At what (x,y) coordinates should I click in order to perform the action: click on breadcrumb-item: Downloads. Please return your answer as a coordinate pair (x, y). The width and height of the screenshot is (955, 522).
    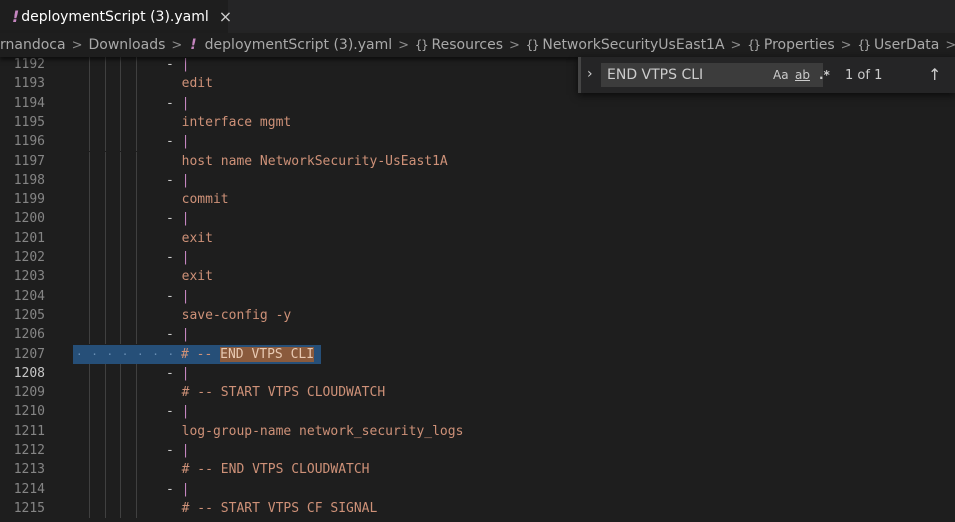
    Looking at the image, I should click on (126, 45).